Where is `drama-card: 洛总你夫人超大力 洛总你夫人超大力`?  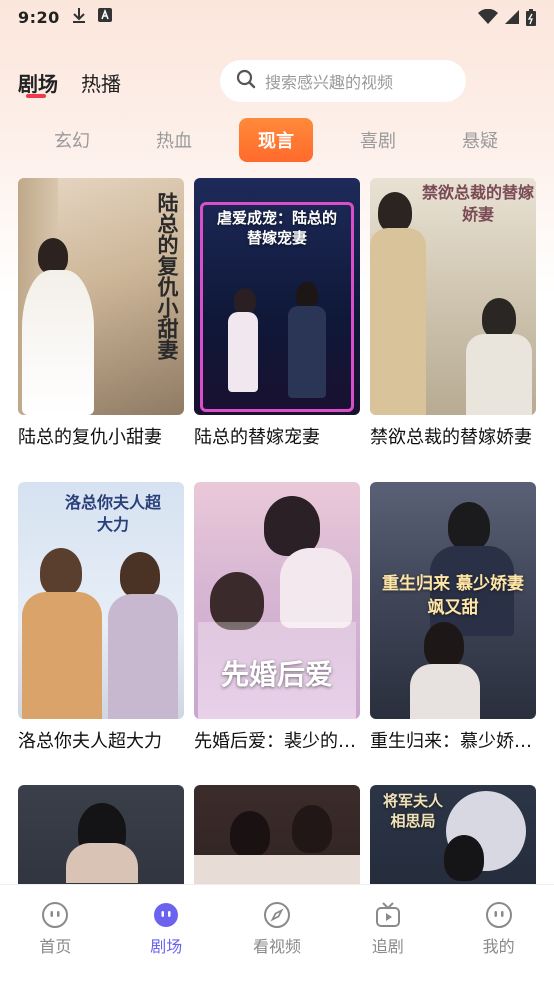 drama-card: 洛总你夫人超大力 洛总你夫人超大力 is located at coordinates (101, 617).